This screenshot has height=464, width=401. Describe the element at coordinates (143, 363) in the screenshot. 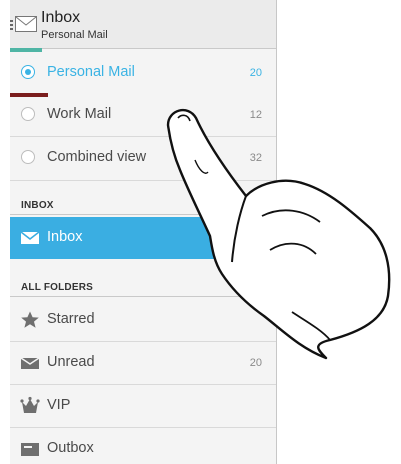

I see `folder-item-unread: Unread 20` at that location.